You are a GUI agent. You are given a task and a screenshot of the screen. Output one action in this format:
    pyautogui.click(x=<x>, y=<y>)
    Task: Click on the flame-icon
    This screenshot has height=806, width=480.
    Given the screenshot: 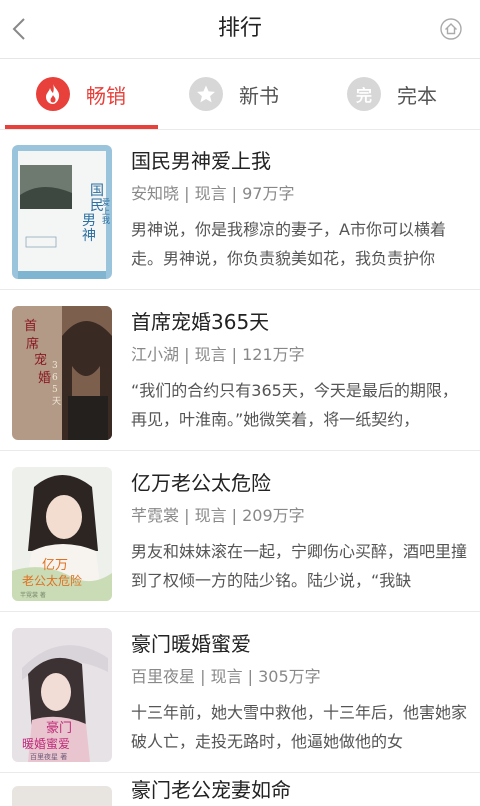 What is the action you would take?
    pyautogui.click(x=53, y=94)
    